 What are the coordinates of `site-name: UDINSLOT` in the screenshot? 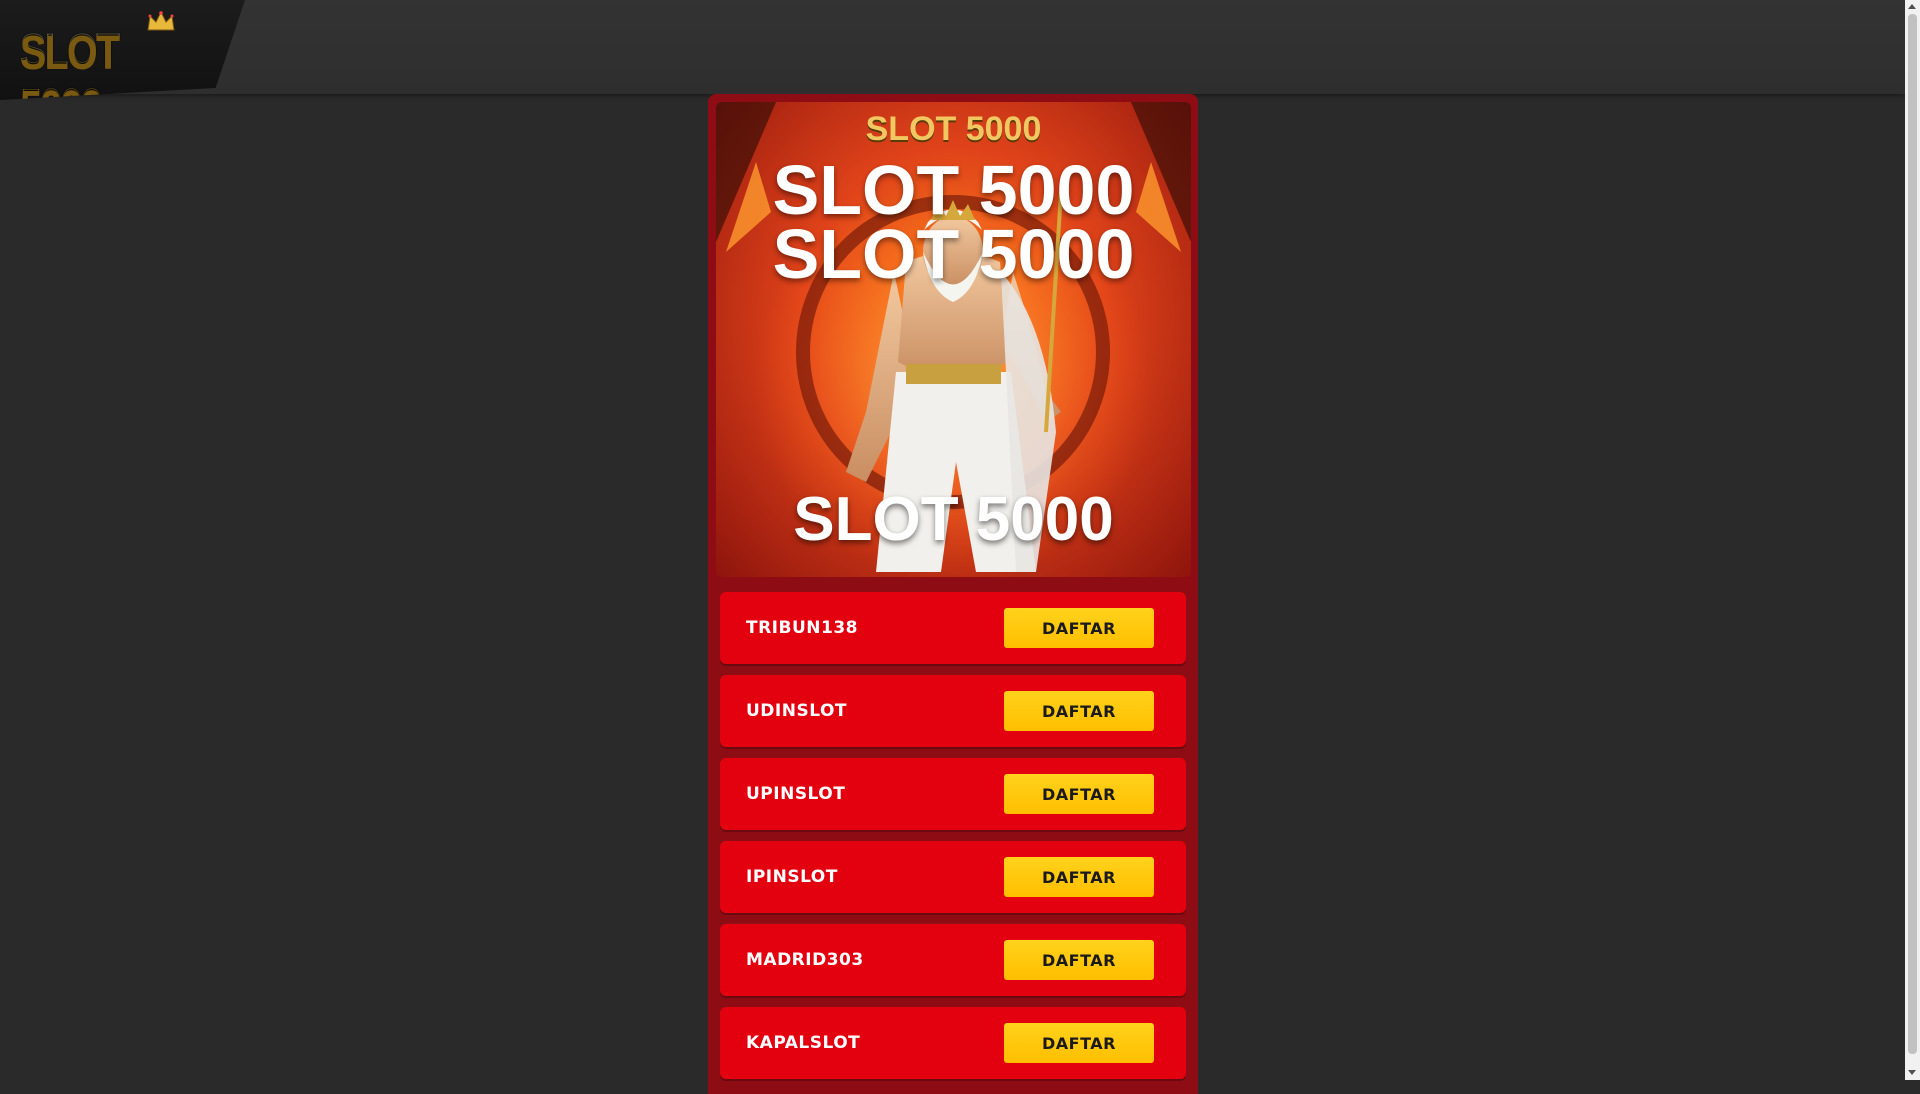 It's located at (796, 711).